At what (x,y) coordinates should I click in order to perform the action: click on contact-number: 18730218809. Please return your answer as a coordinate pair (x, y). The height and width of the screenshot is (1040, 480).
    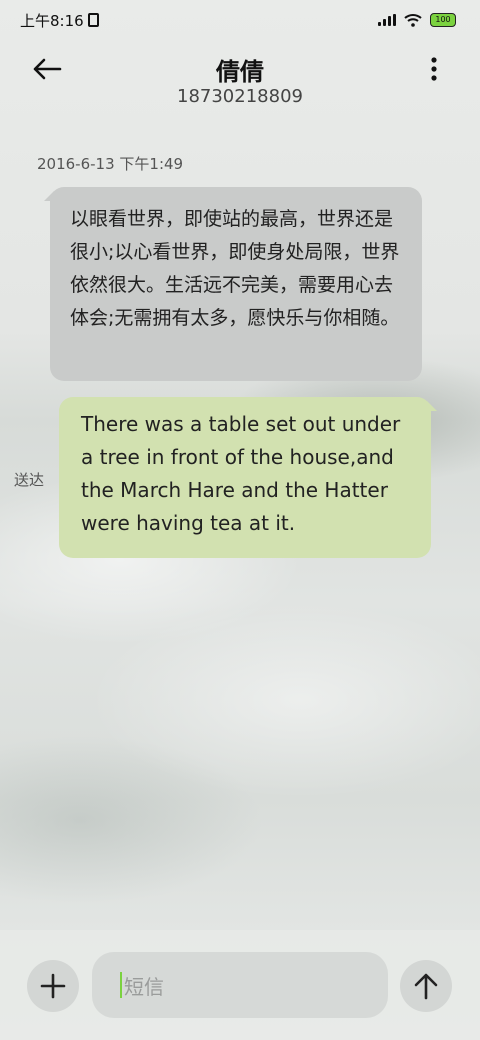
    Looking at the image, I should click on (240, 96).